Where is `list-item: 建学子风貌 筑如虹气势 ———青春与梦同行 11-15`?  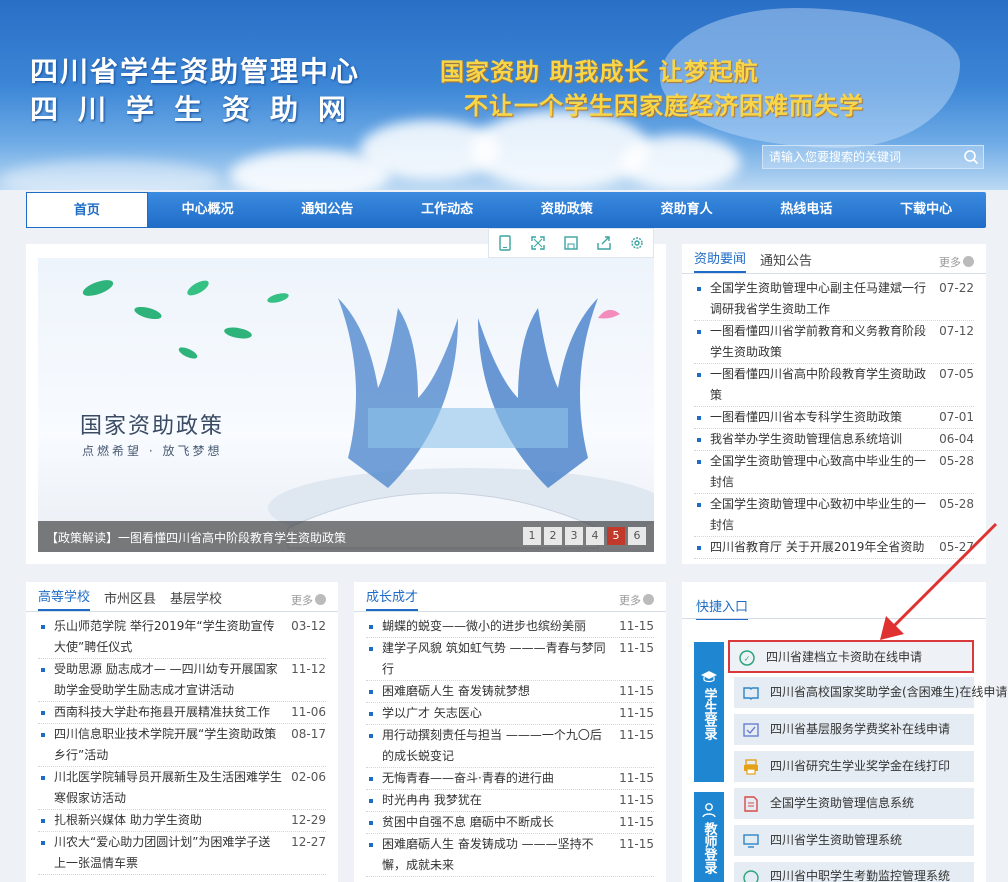
list-item: 建学子风貌 筑如虹气势 ———青春与梦同行 11-15 is located at coordinates (510, 659).